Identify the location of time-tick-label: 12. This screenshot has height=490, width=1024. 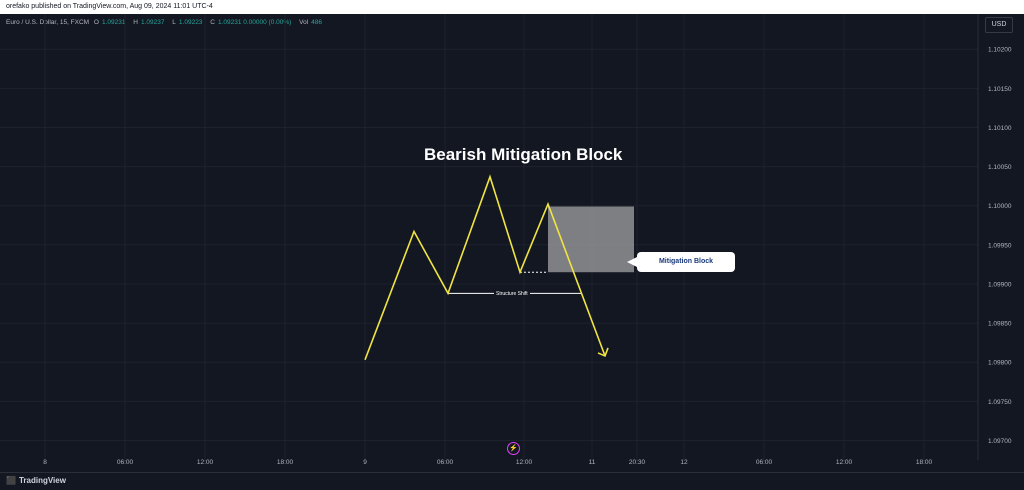
(684, 462).